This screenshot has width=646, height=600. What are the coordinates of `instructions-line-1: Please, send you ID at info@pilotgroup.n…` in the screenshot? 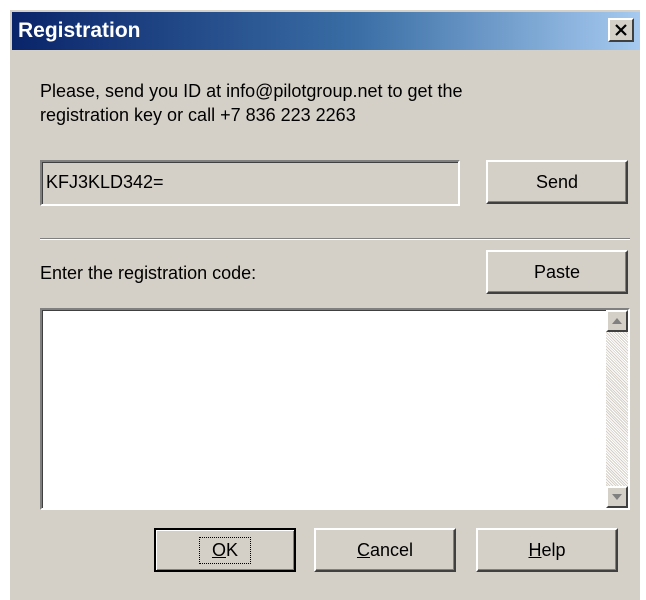 It's located at (251, 91).